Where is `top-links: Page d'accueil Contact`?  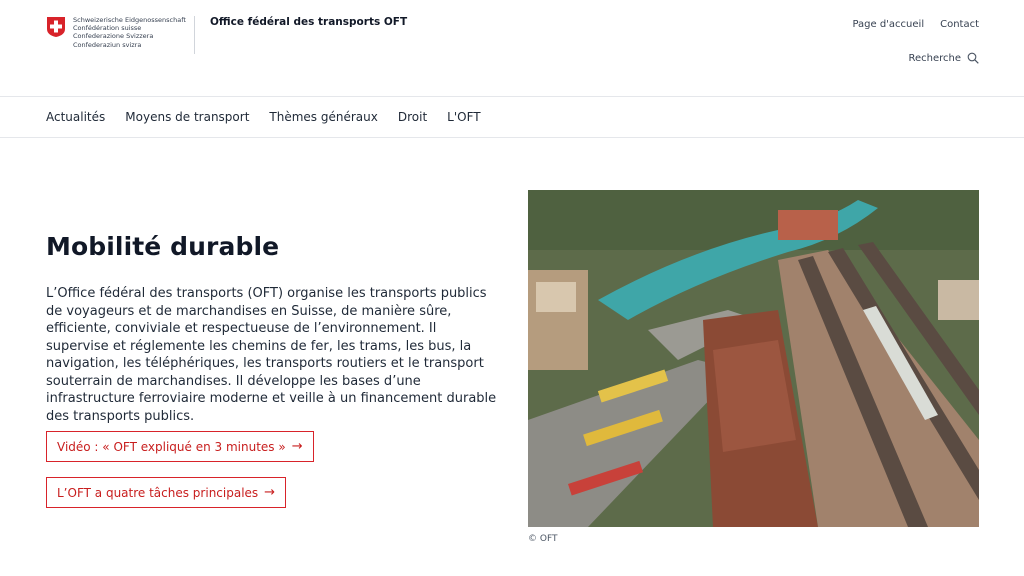 top-links: Page d'accueil Contact is located at coordinates (915, 24).